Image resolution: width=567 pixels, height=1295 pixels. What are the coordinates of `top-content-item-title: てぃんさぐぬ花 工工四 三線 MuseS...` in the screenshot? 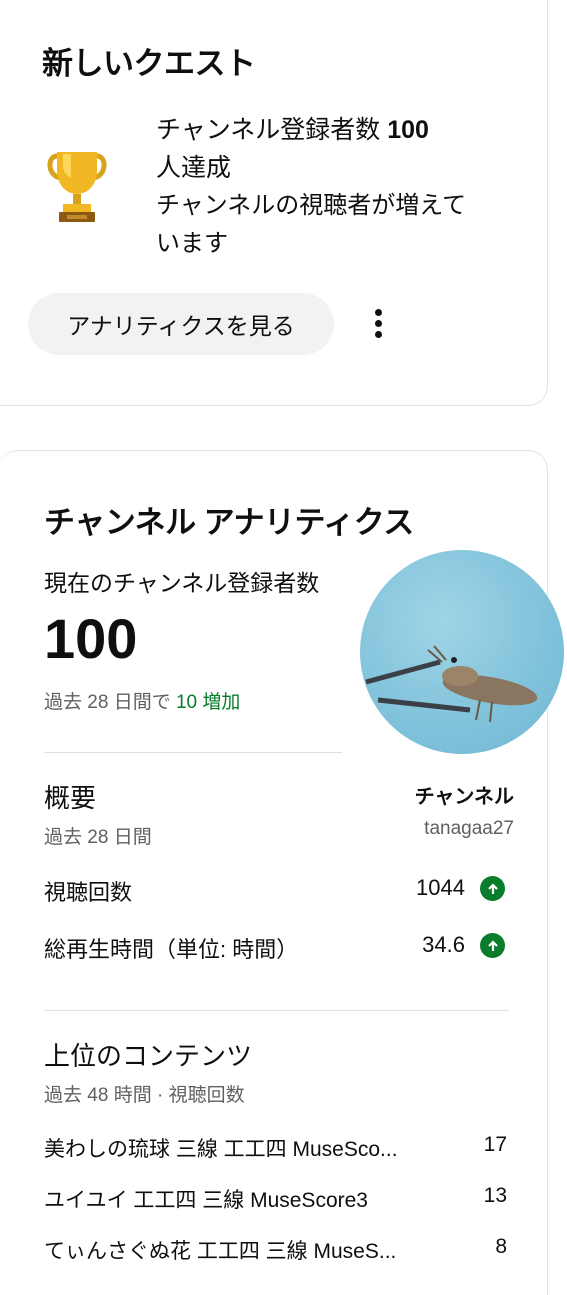 It's located at (220, 1250).